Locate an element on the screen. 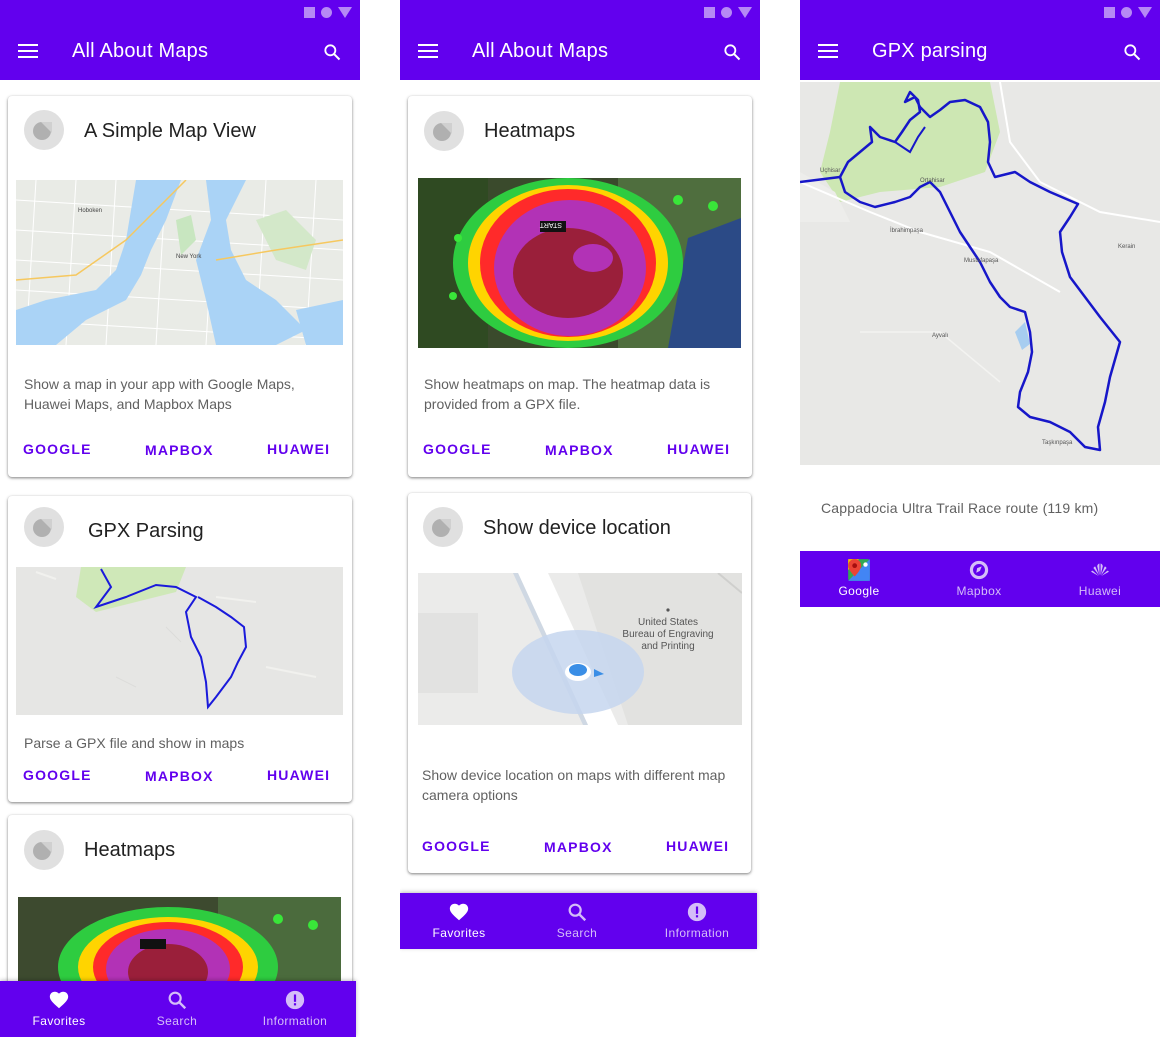 This screenshot has width=1160, height=1037. map-label-new-york: New York is located at coordinates (189, 257).